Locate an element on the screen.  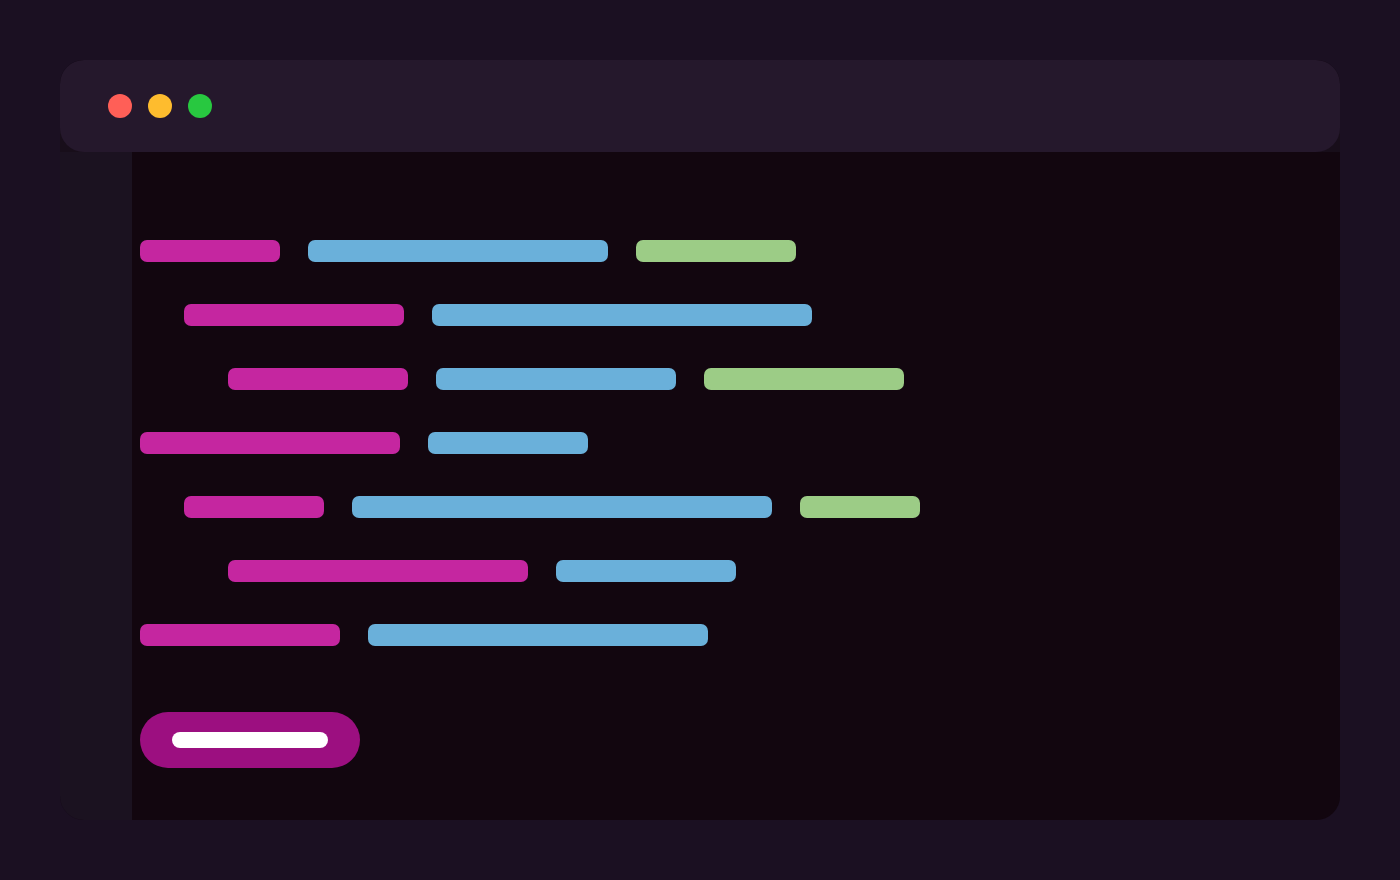
maximize-button is located at coordinates (200, 106).